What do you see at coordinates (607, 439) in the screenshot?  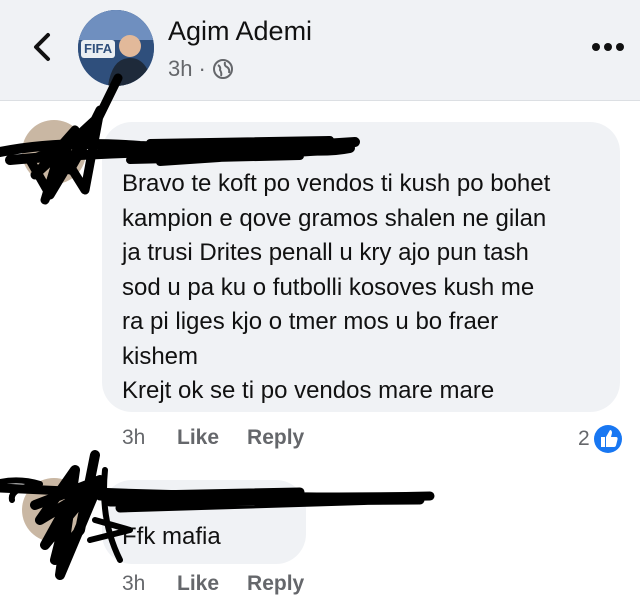 I see `thumbs-up-icon` at bounding box center [607, 439].